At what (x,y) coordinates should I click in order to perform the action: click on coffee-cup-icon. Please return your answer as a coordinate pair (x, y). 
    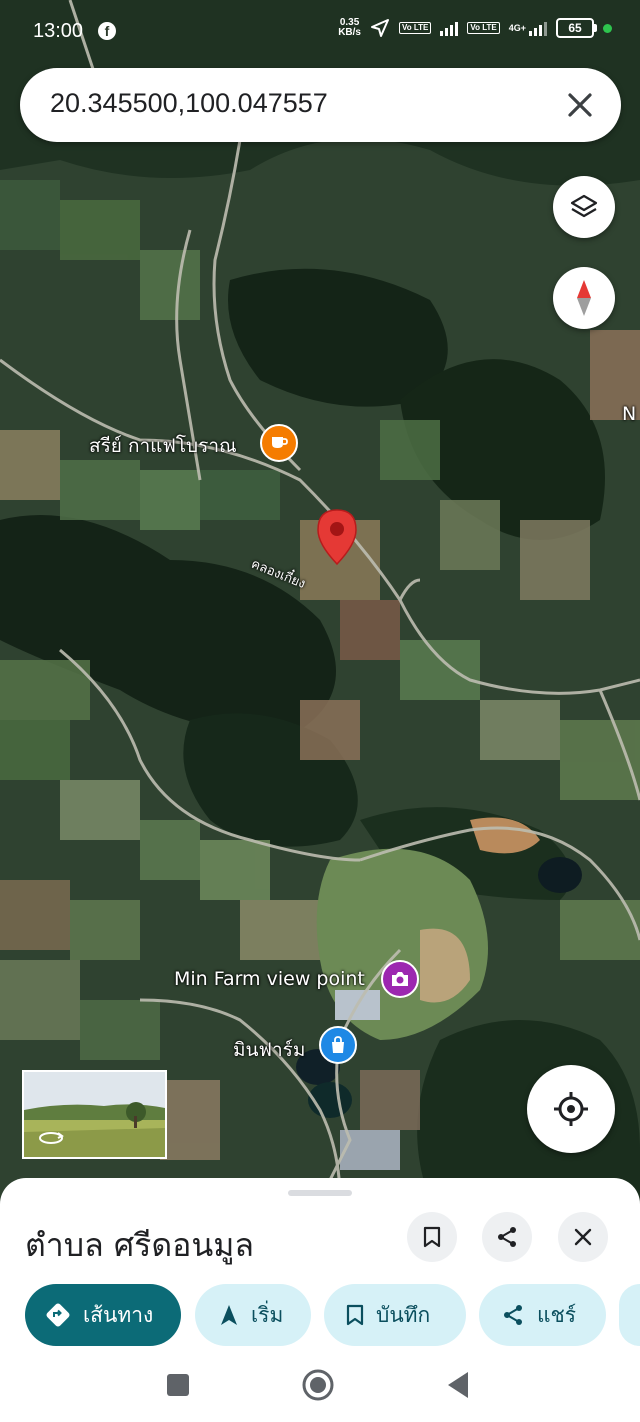
    Looking at the image, I should click on (280, 442).